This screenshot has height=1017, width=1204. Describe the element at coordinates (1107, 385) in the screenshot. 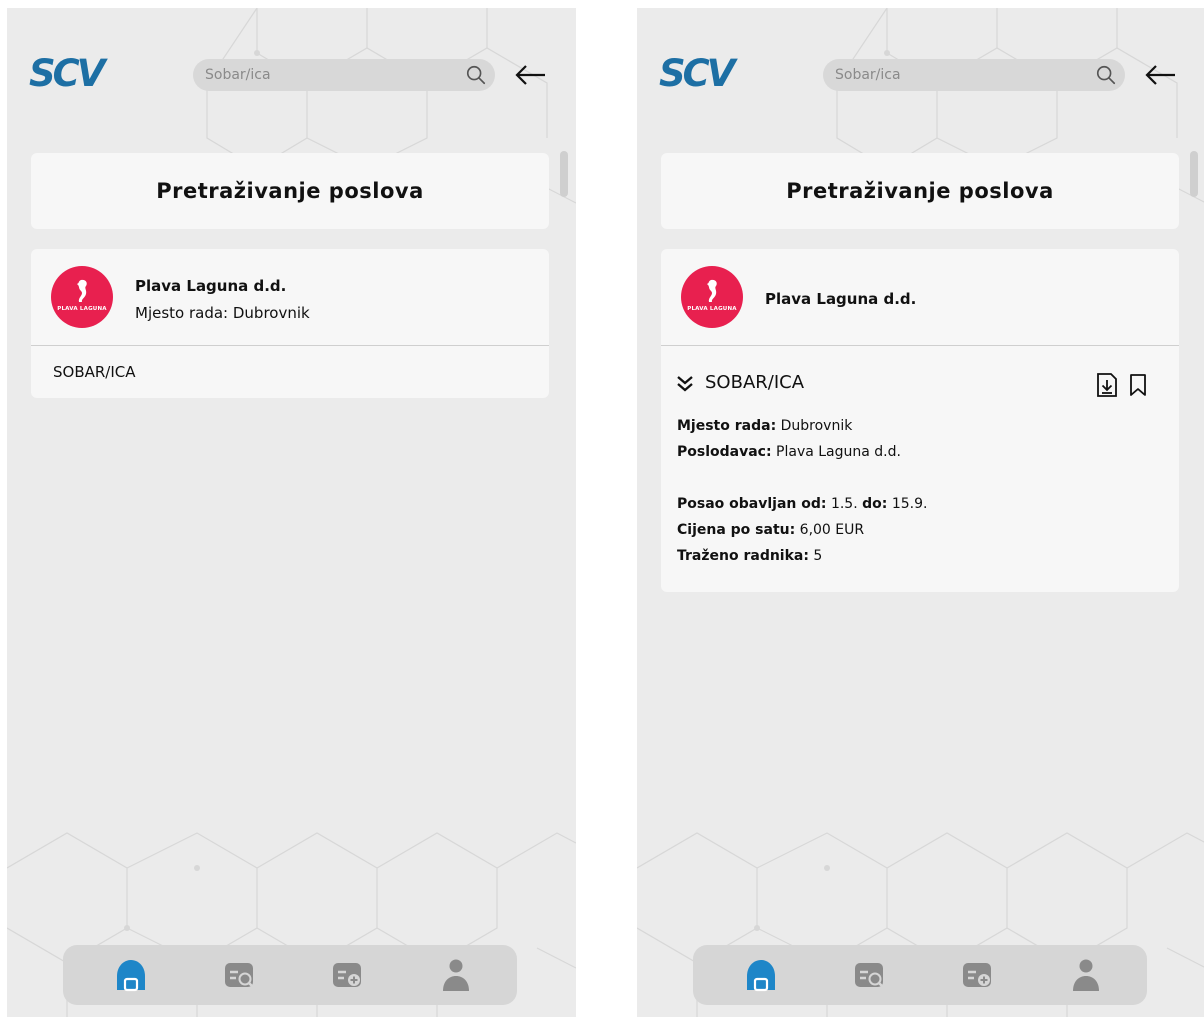

I see `download-document-icon` at that location.